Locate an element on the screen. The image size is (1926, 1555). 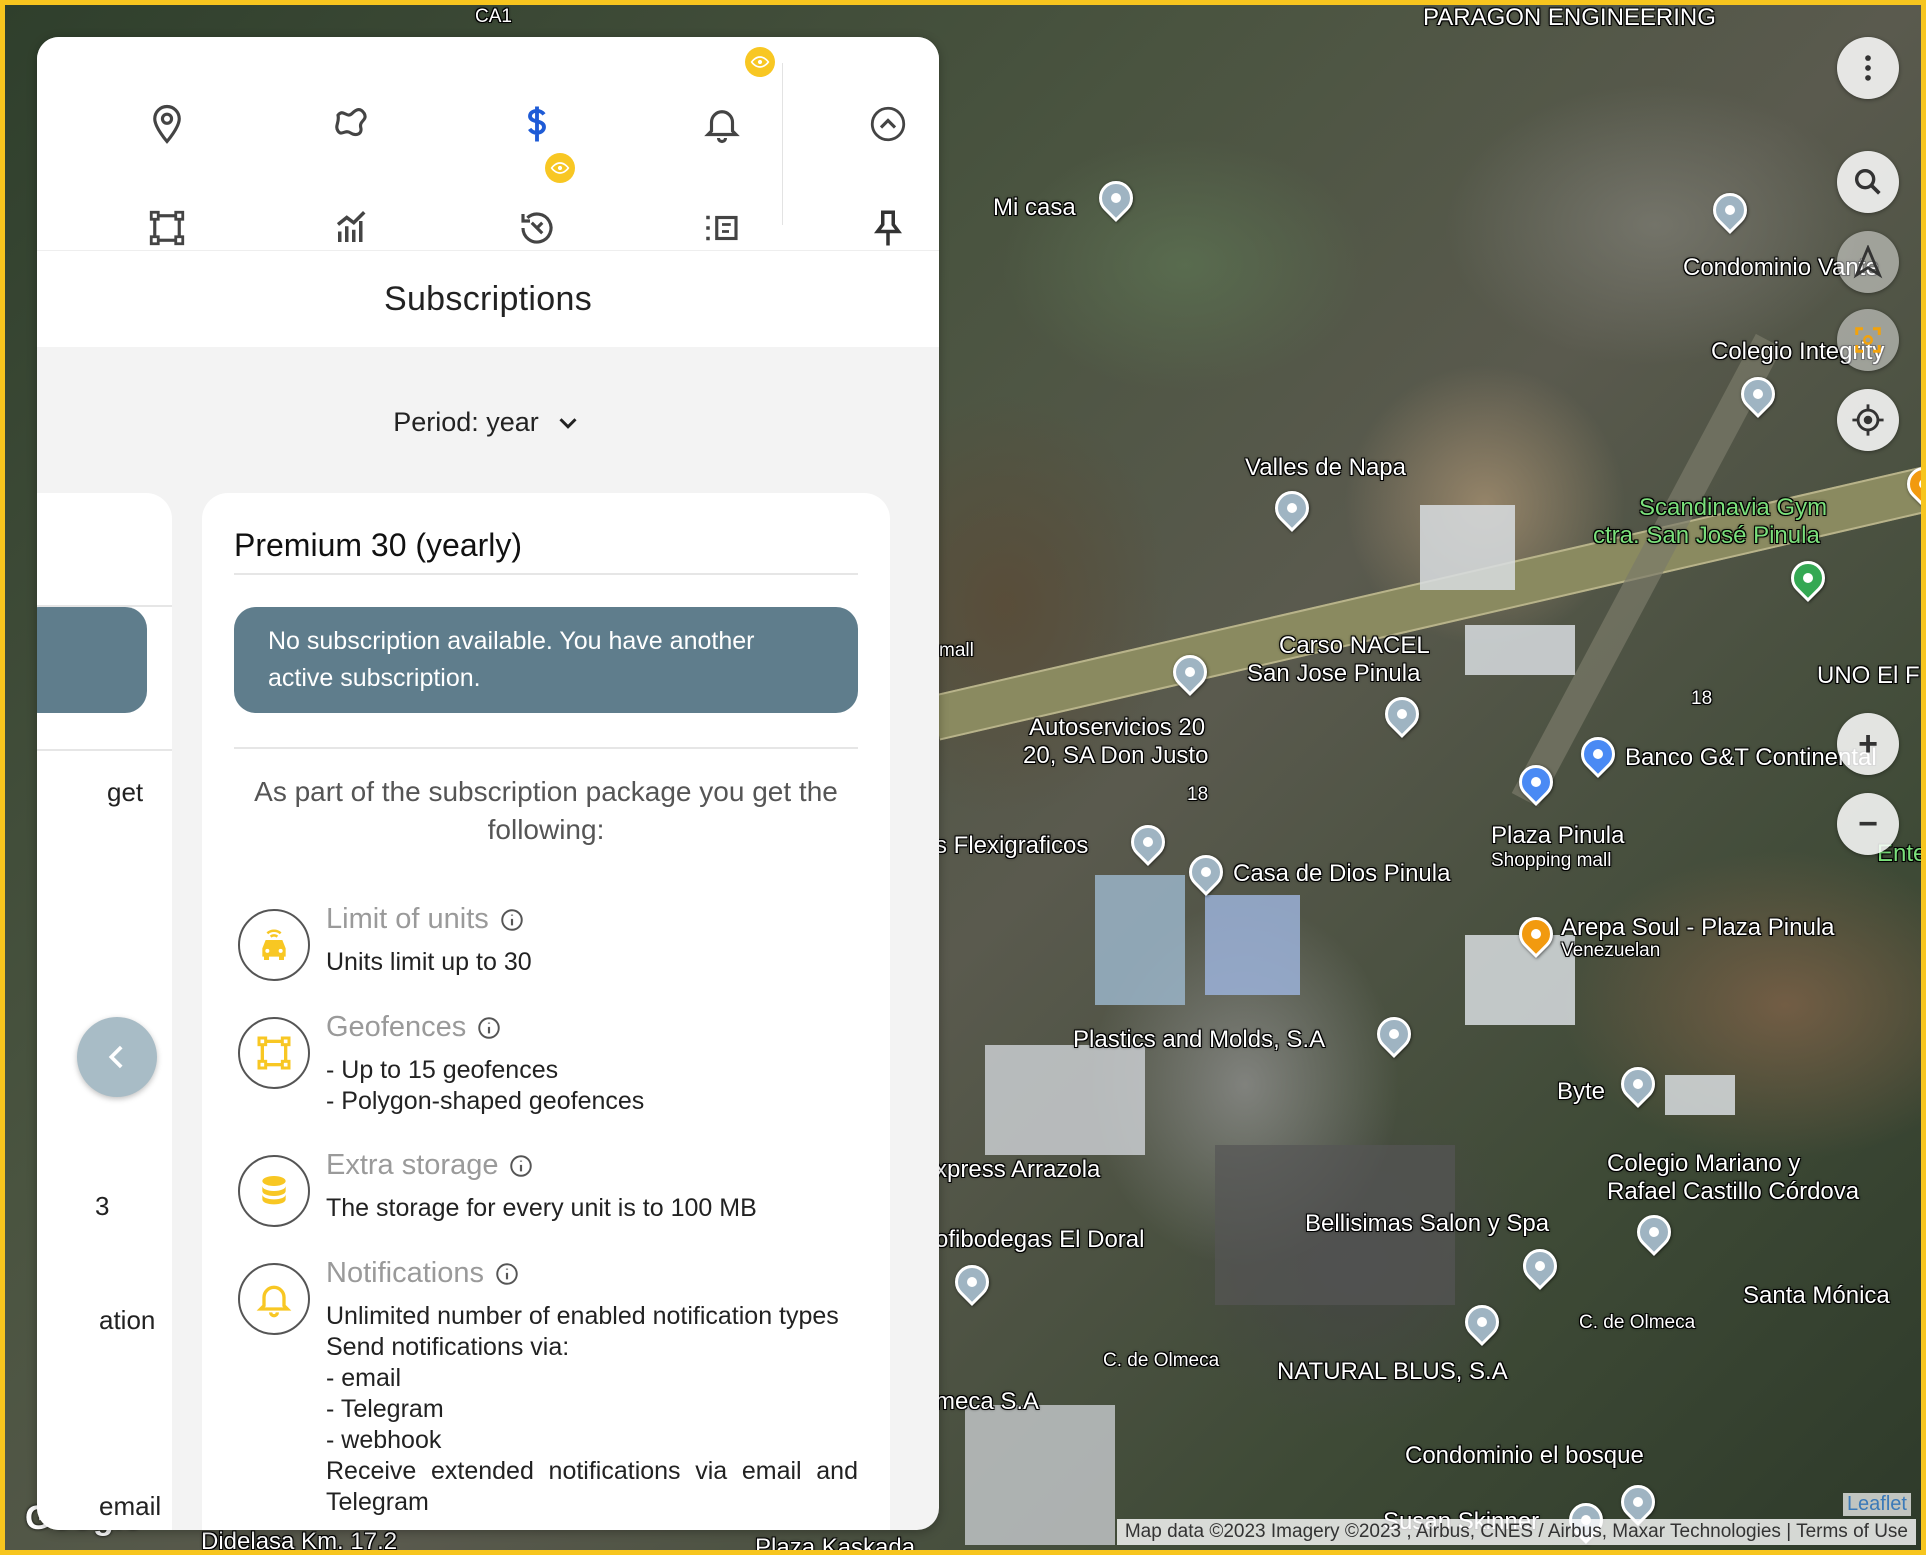
history-icon is located at coordinates (537, 228).